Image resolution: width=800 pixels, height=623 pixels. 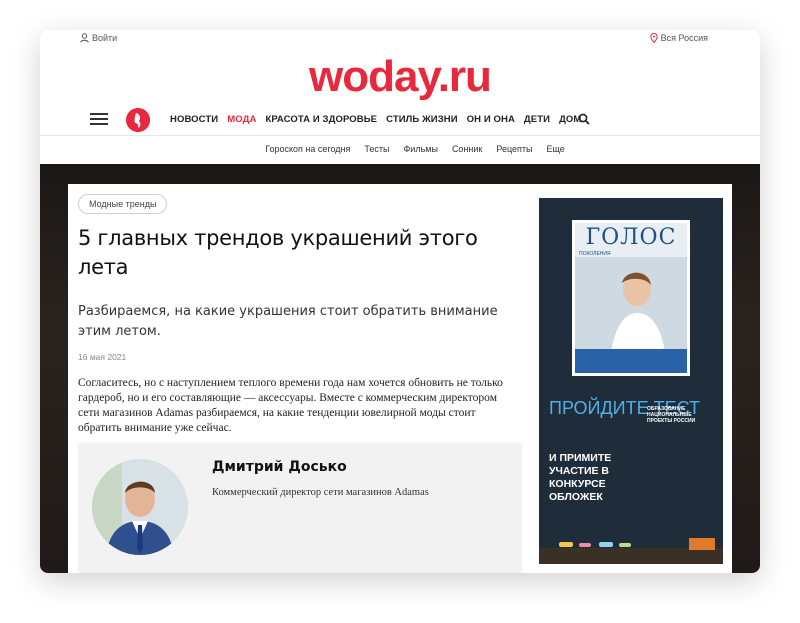 I want to click on subnav-item-tests: Тесты, so click(x=376, y=154).